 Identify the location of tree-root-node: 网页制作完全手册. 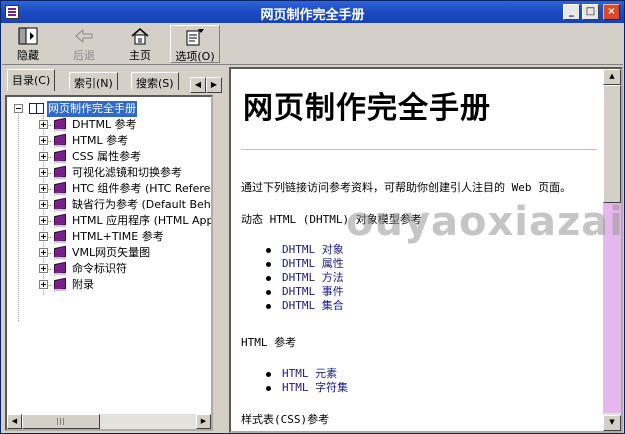
(109, 109).